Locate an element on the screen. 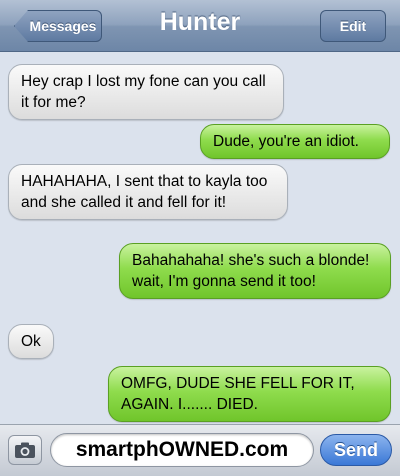  edit-button: Edit is located at coordinates (353, 26).